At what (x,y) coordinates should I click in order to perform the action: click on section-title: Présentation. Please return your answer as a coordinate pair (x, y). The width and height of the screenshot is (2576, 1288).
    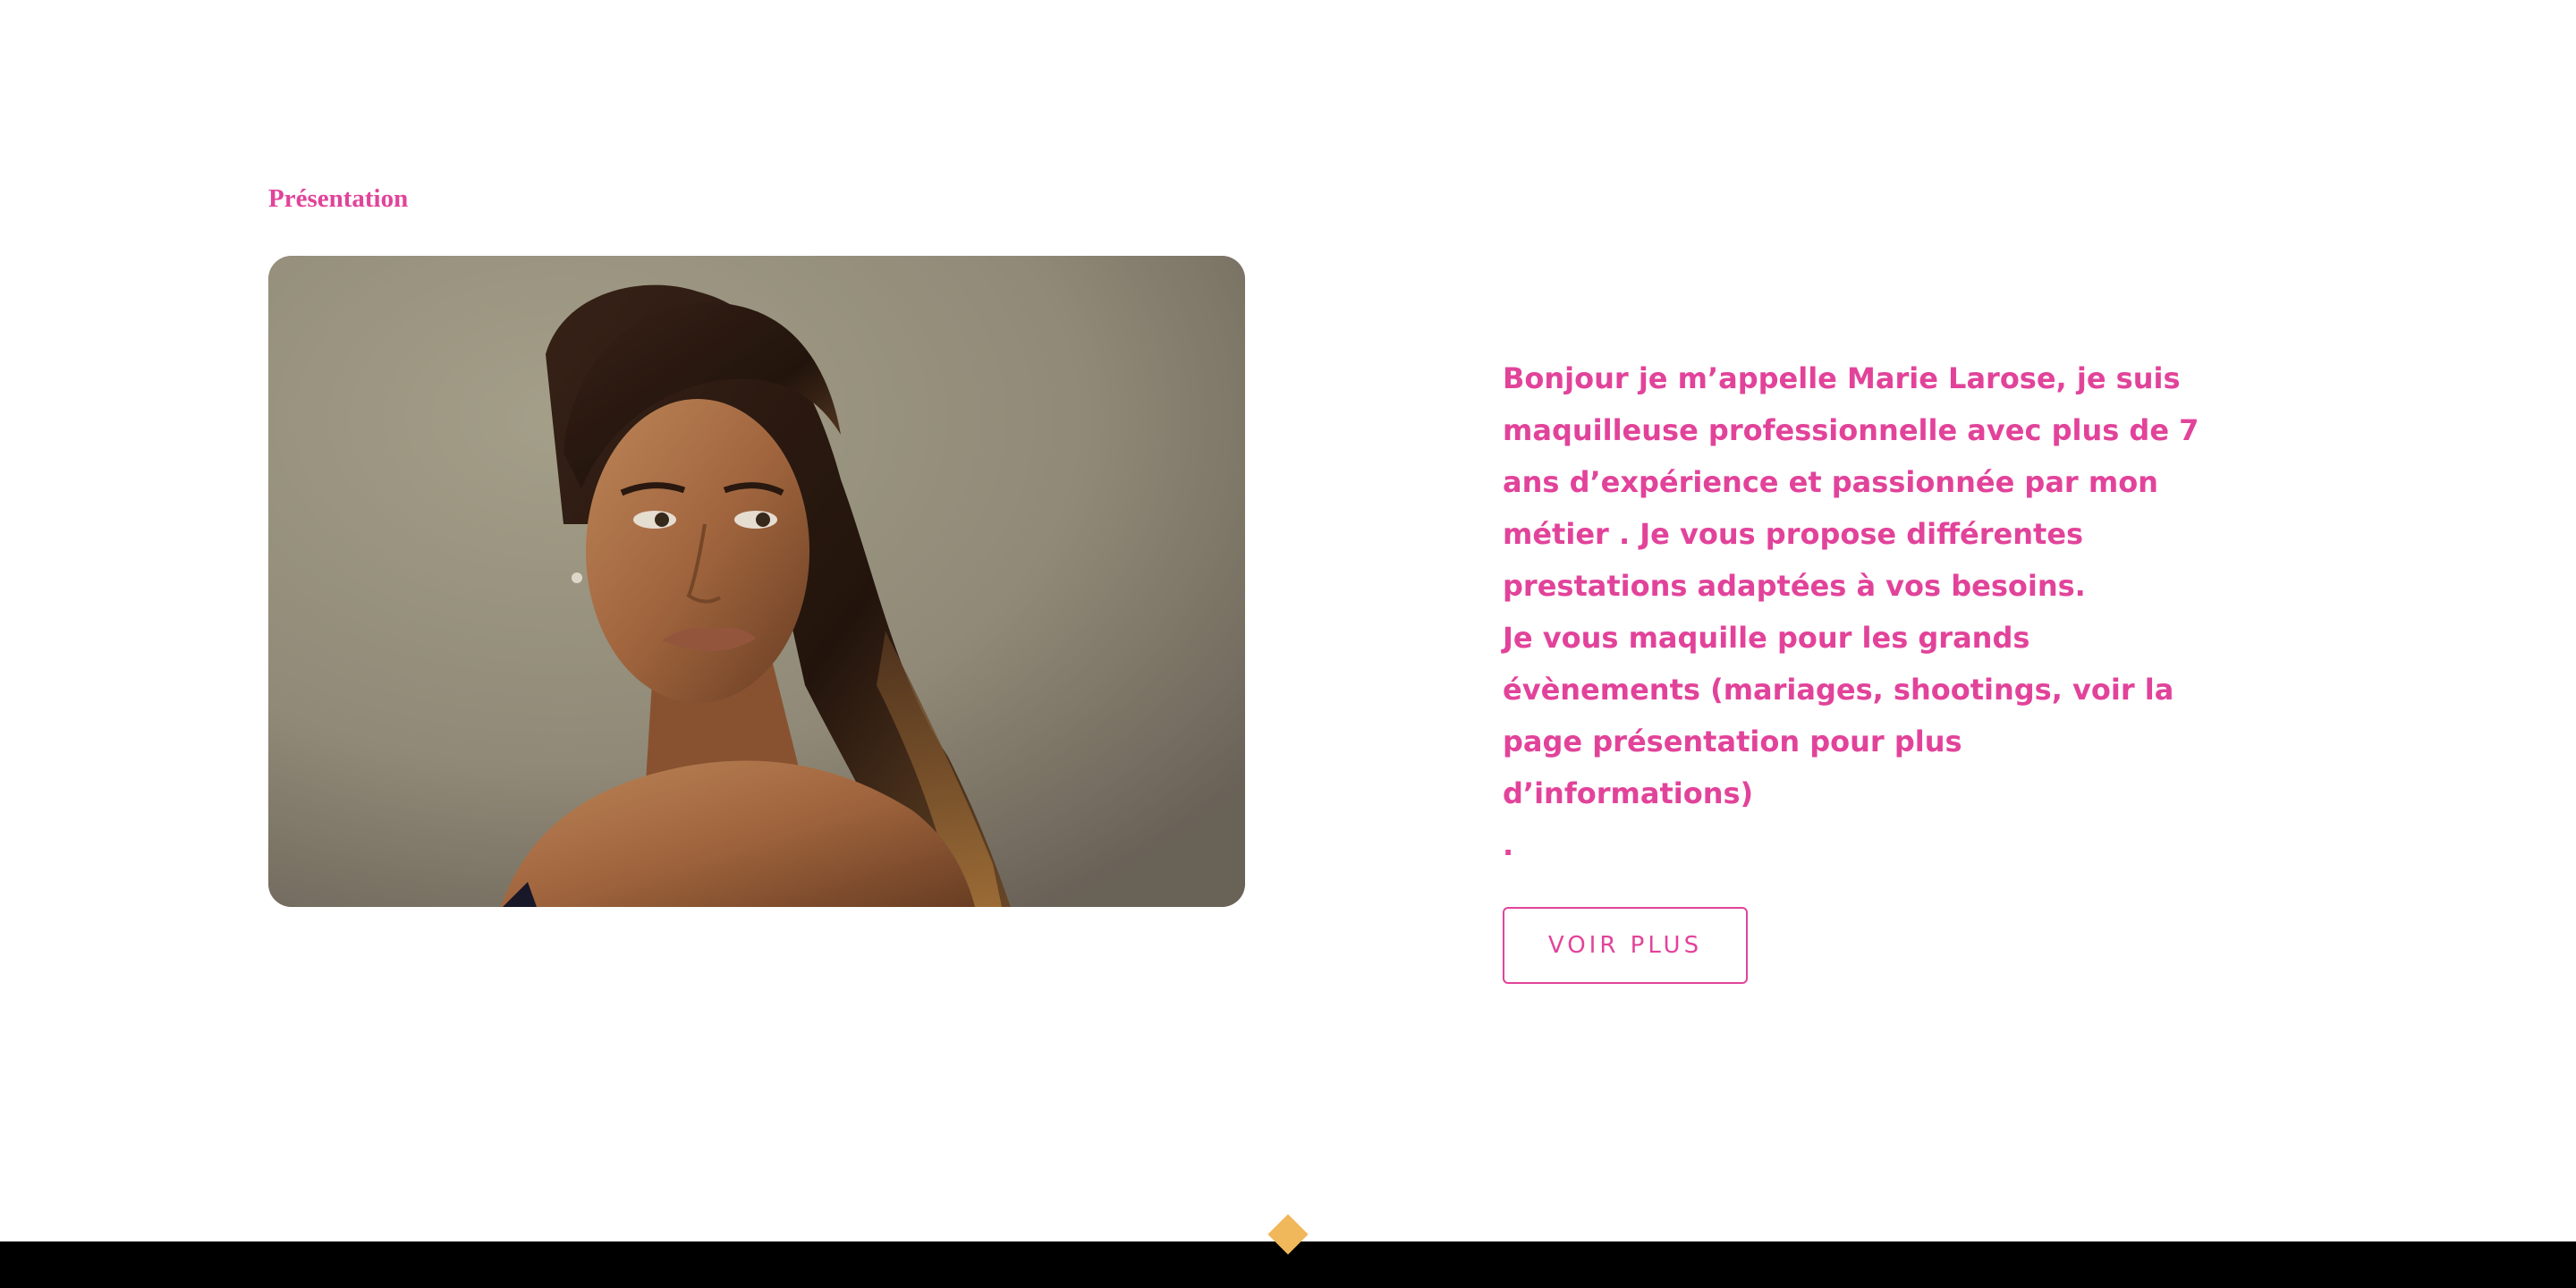
    Looking at the image, I should click on (338, 198).